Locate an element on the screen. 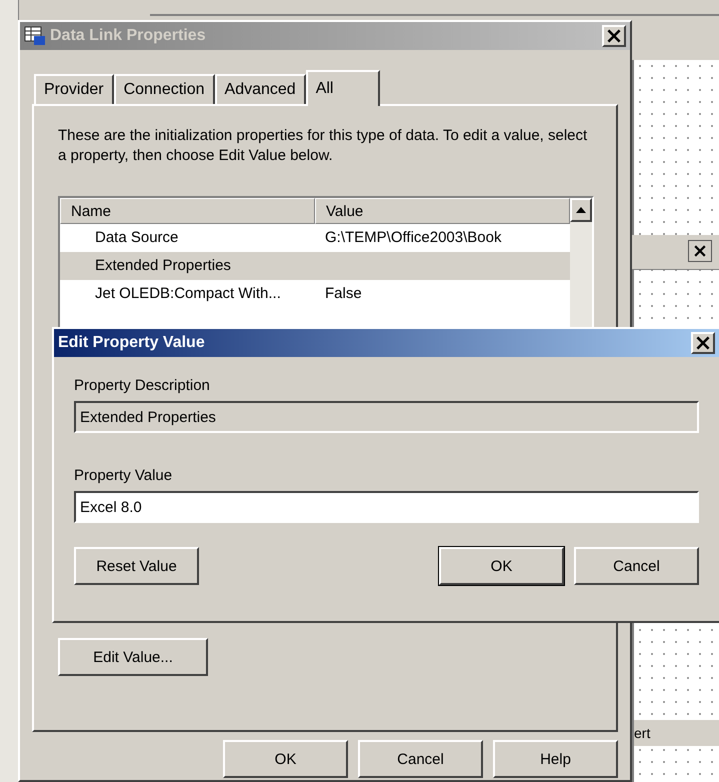  column-header: Name is located at coordinates (187, 211).